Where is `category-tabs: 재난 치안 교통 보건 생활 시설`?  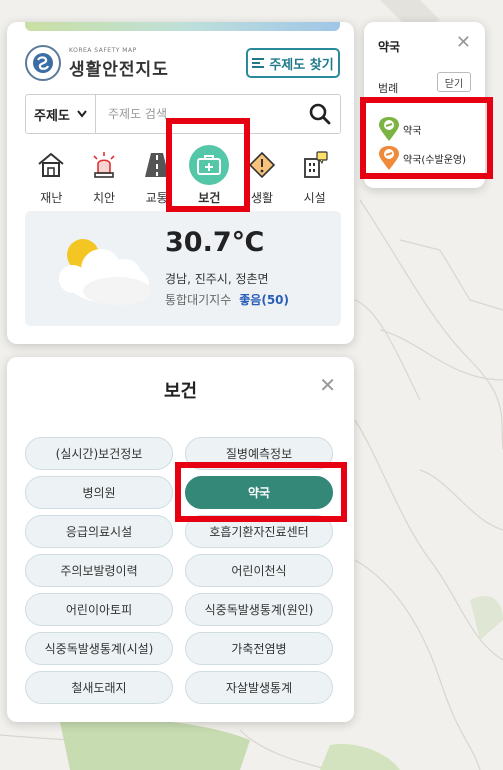 category-tabs: 재난 치안 교통 보건 생활 시설 is located at coordinates (183, 175).